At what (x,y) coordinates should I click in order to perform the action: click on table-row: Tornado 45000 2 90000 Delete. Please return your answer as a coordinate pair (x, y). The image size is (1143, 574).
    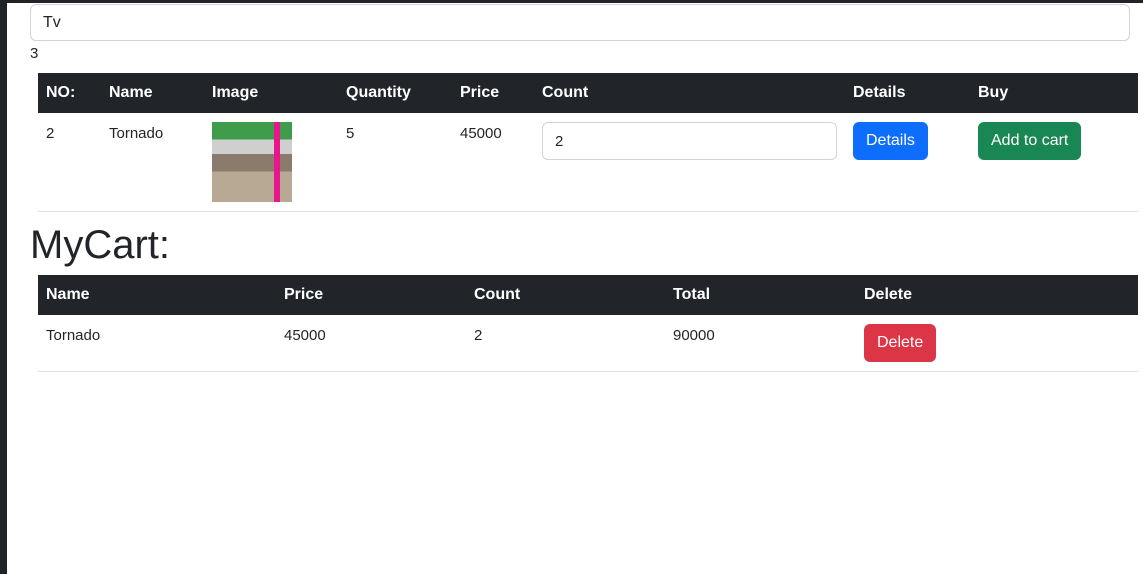
    Looking at the image, I should click on (588, 343).